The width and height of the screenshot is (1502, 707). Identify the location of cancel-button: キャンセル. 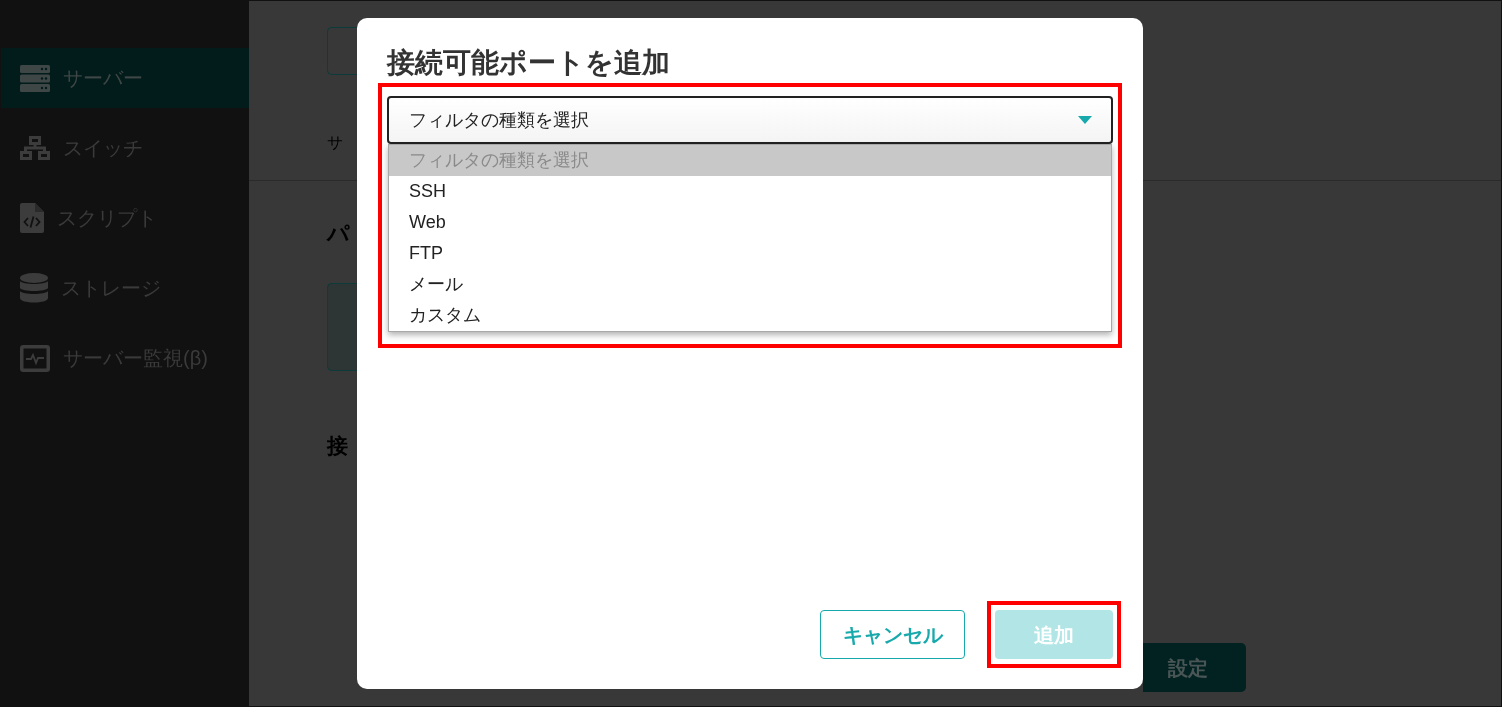
(892, 634).